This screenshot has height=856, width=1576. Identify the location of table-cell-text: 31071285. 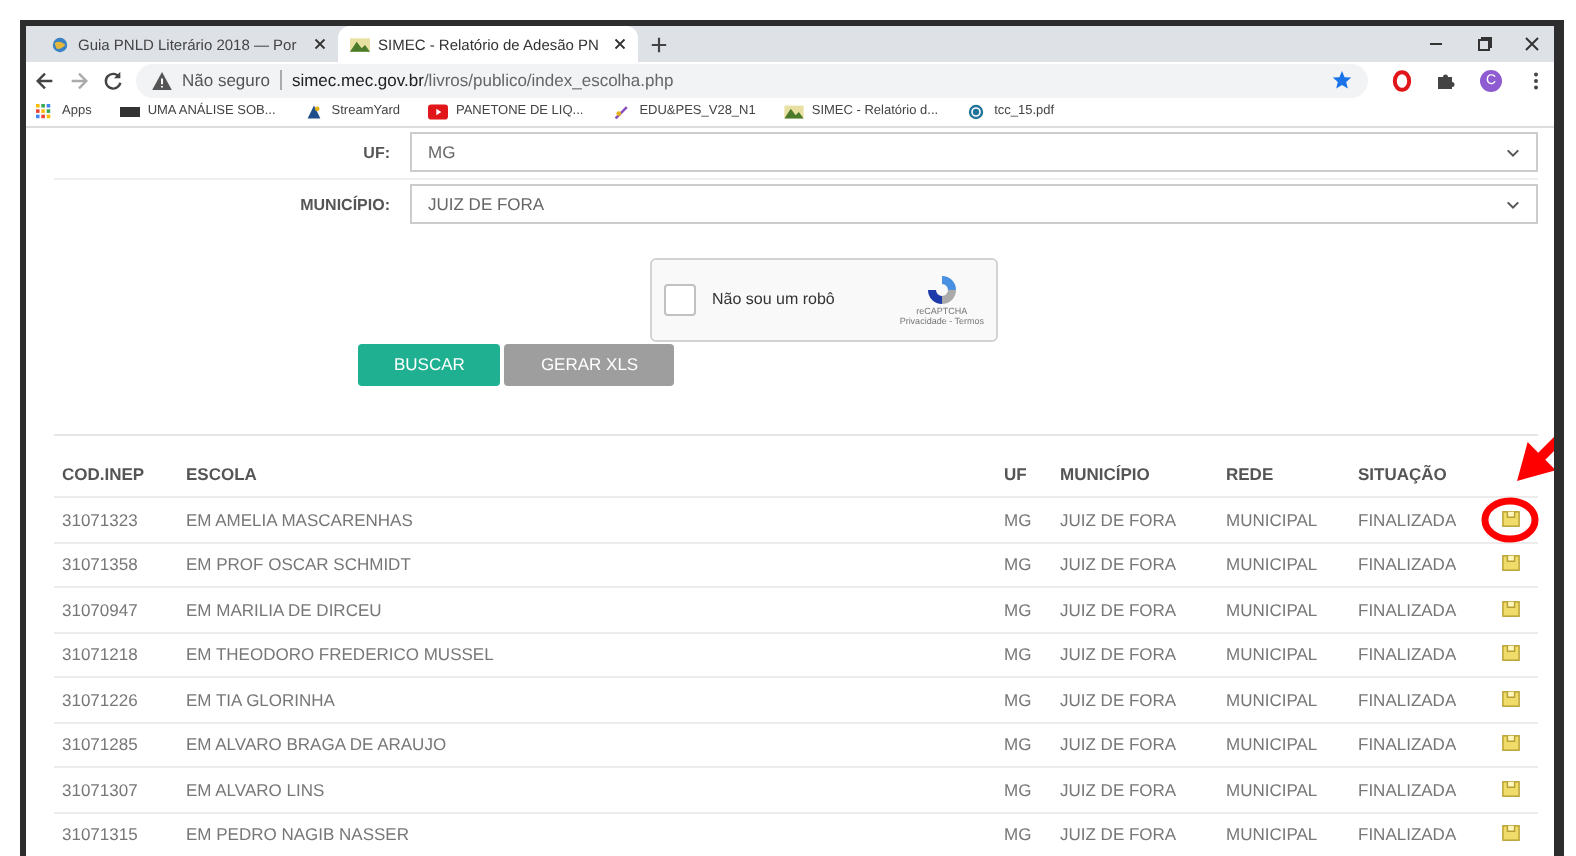
(100, 744).